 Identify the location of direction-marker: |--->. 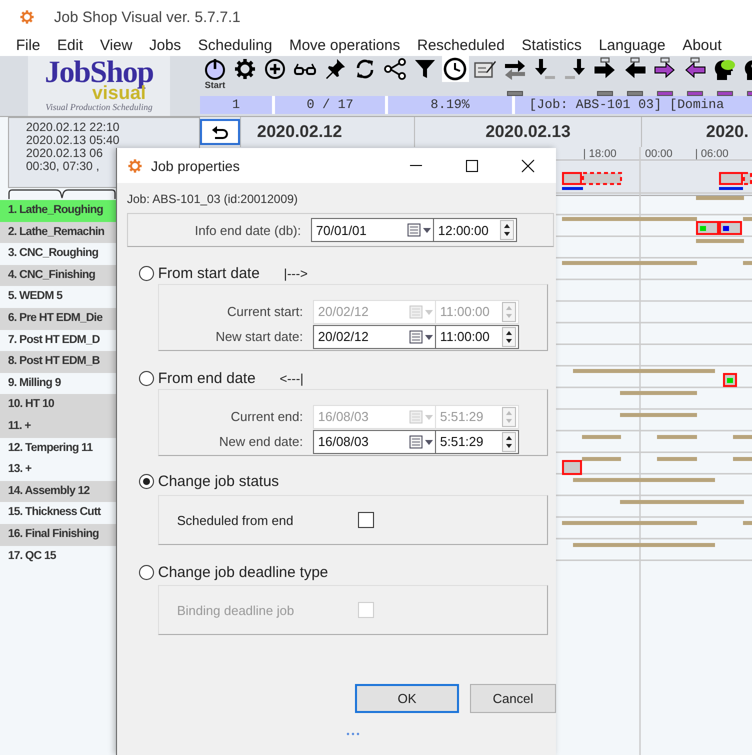
(296, 273).